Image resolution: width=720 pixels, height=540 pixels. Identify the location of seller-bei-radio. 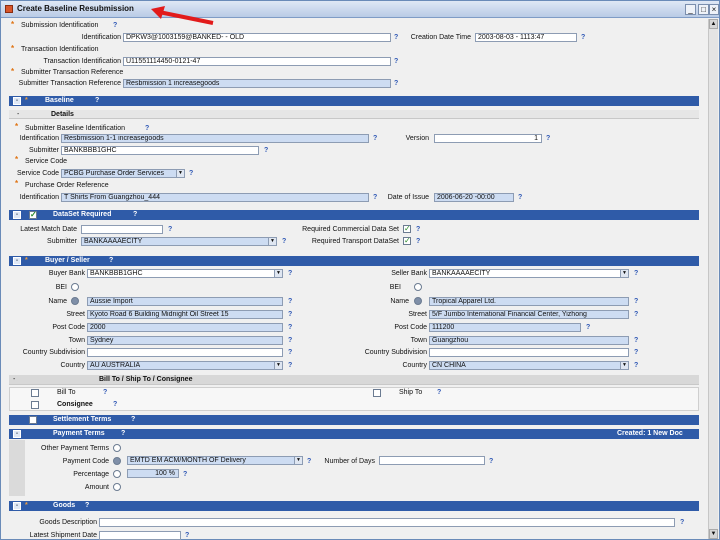
(418, 287).